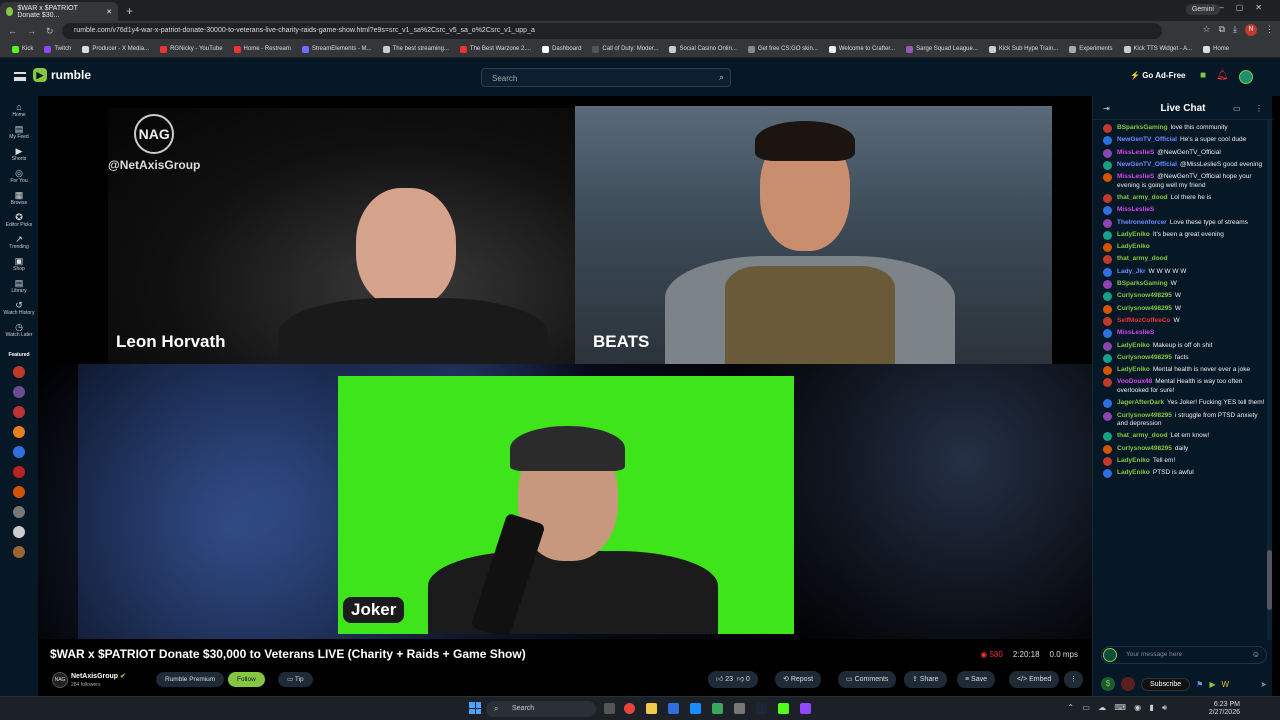 Image resolution: width=1280 pixels, height=720 pixels. What do you see at coordinates (1166, 684) in the screenshot?
I see `subscribe-button: Subscribe` at bounding box center [1166, 684].